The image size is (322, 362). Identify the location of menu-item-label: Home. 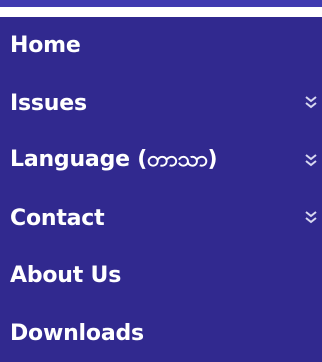
(45, 46).